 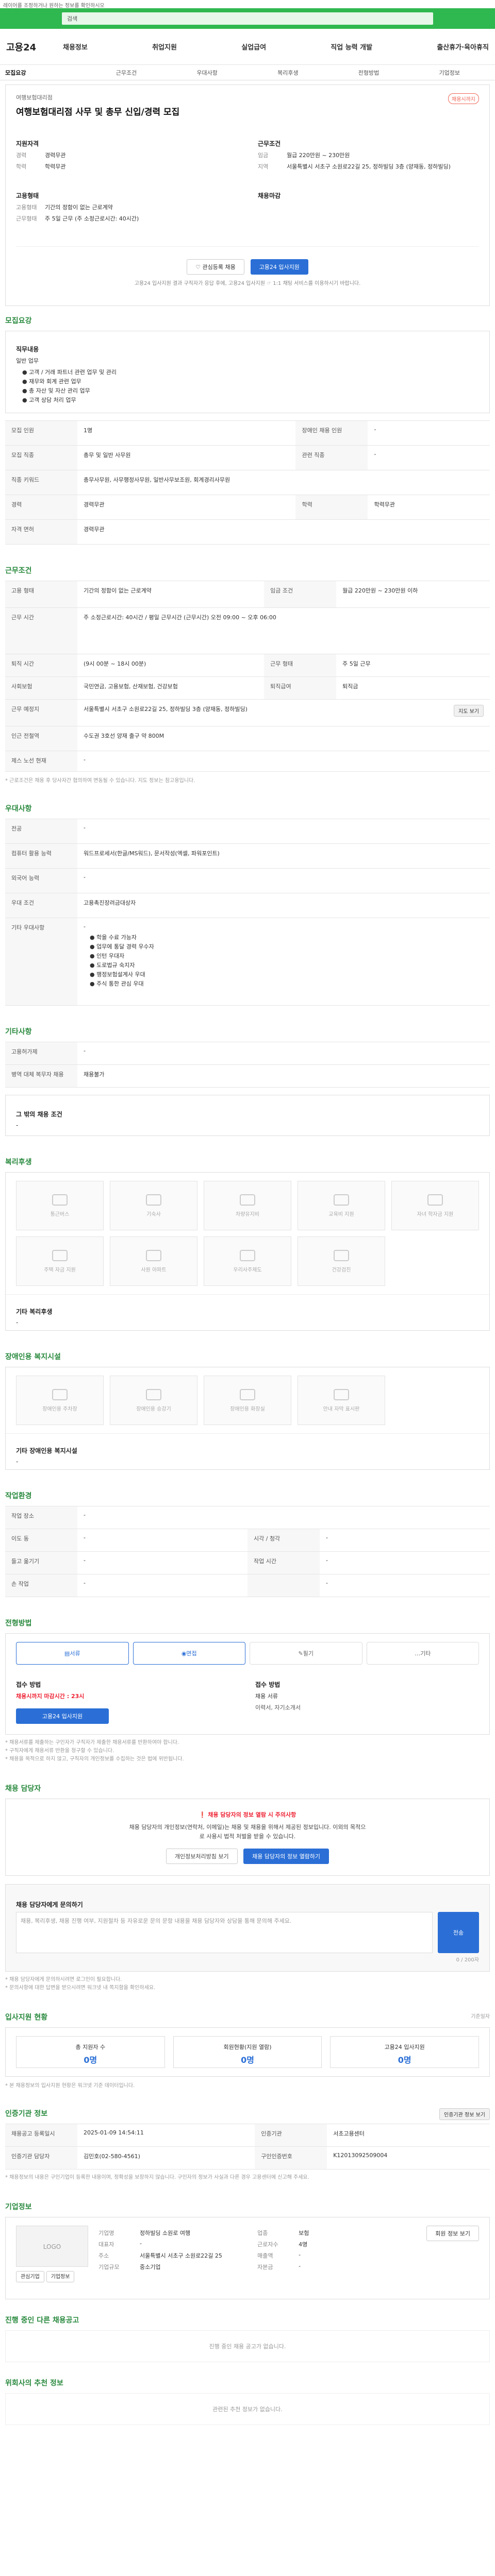 I want to click on step-interview: ◉ 면접, so click(x=189, y=1653).